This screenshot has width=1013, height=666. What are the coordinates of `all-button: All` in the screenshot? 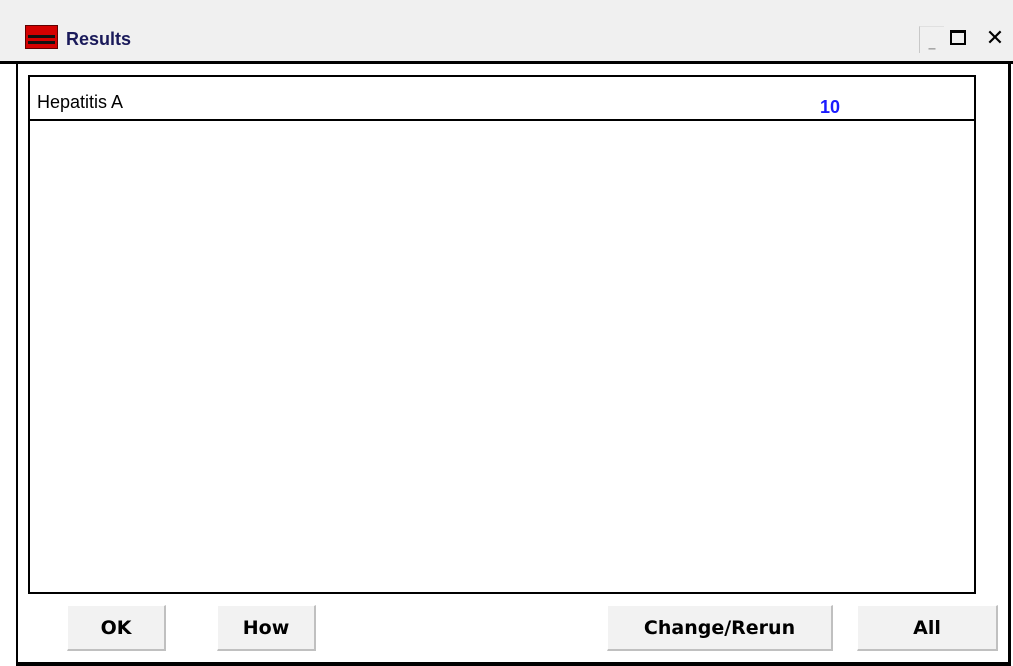 It's located at (927, 628).